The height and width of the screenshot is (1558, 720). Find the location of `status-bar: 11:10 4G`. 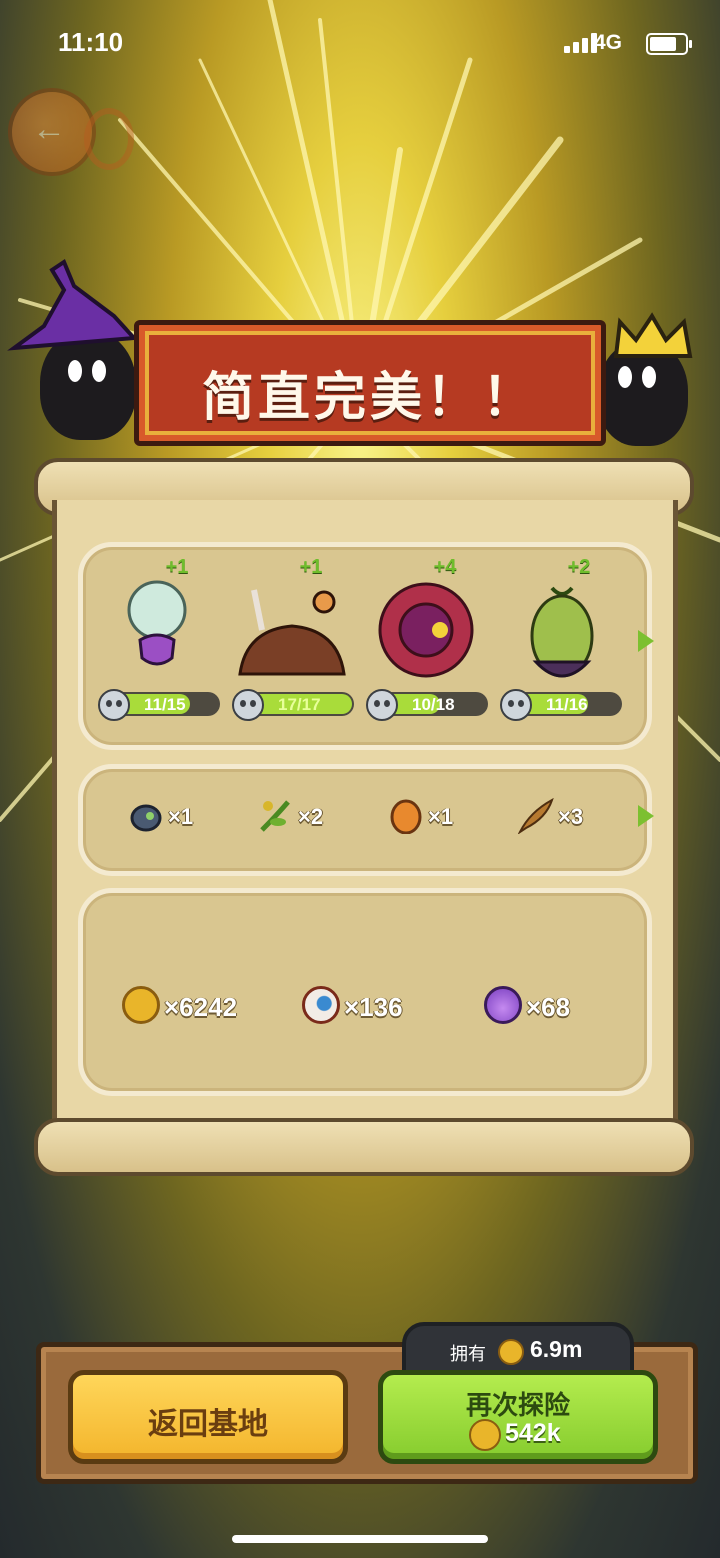

status-bar: 11:10 4G is located at coordinates (360, 44).